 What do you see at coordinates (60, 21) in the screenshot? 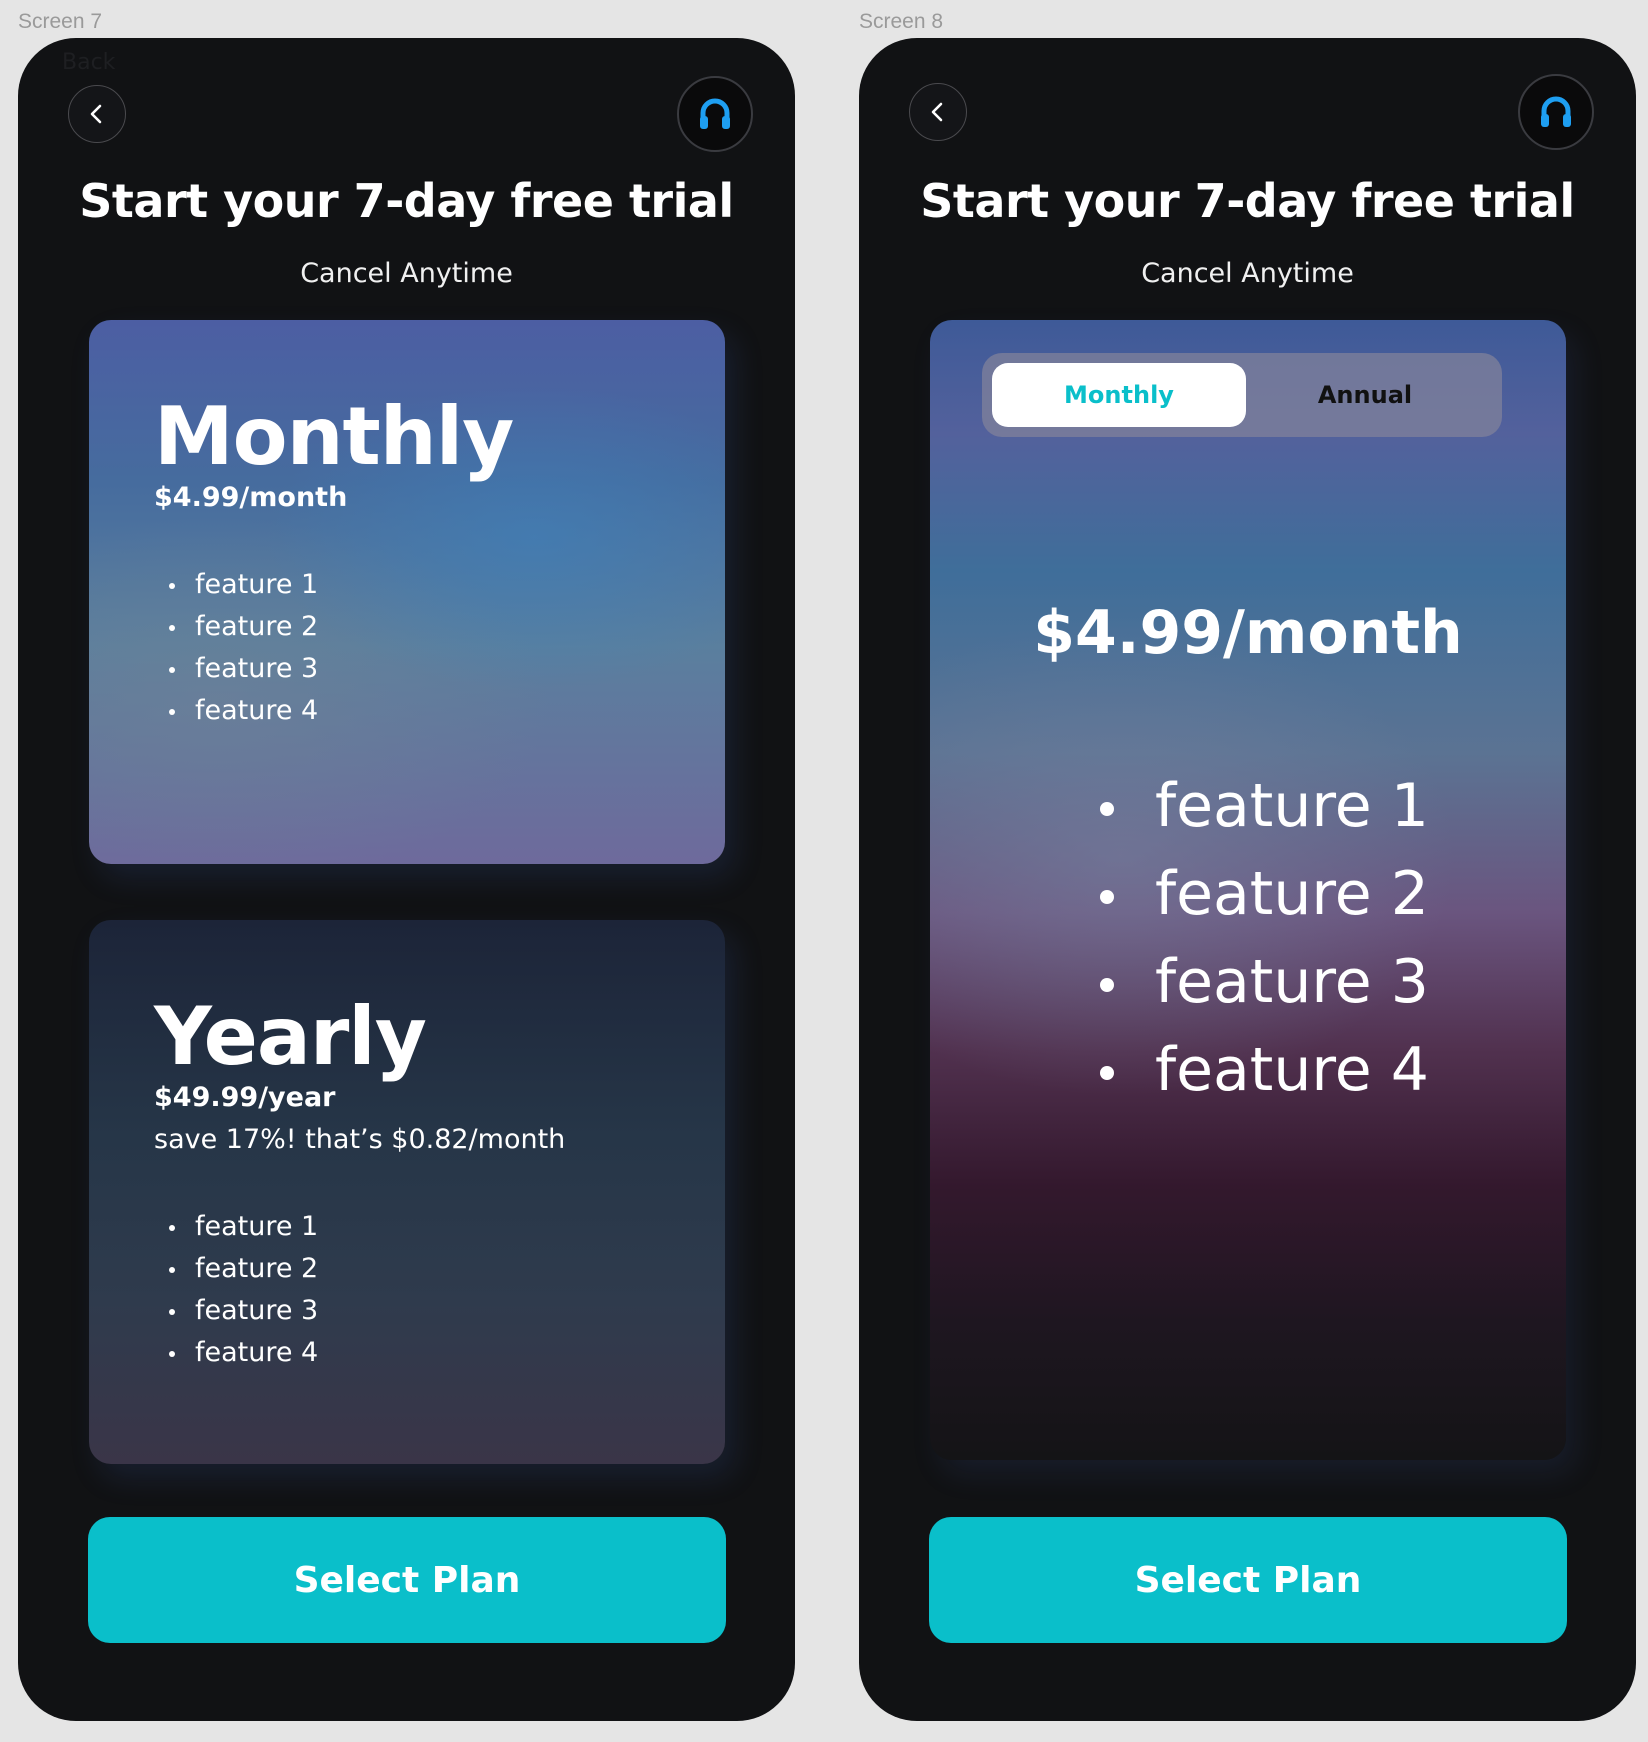
I see `frame-label-screen-7: Screen 7` at bounding box center [60, 21].